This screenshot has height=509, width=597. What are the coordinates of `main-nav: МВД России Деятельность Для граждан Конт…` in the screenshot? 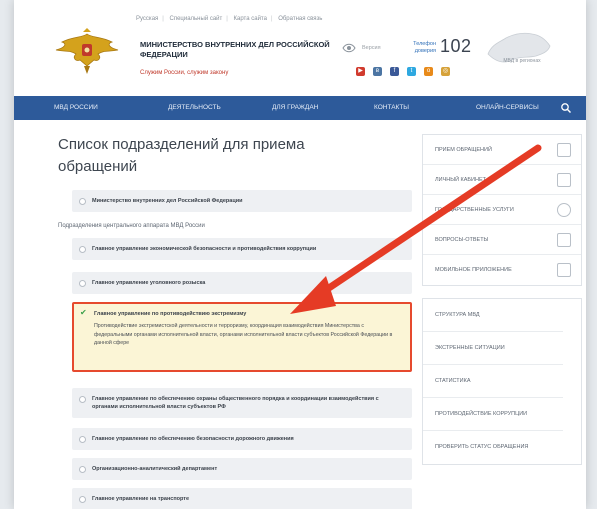 It's located at (300, 108).